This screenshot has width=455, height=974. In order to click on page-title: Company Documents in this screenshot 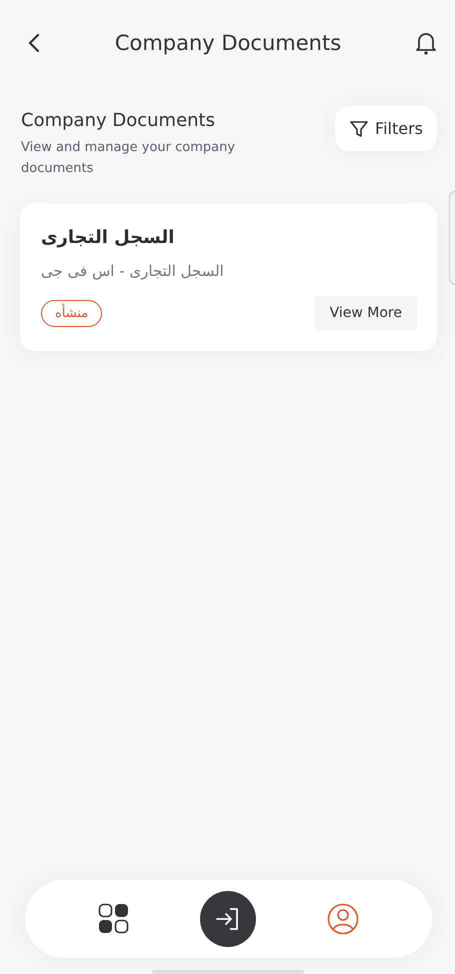, I will do `click(228, 43)`.